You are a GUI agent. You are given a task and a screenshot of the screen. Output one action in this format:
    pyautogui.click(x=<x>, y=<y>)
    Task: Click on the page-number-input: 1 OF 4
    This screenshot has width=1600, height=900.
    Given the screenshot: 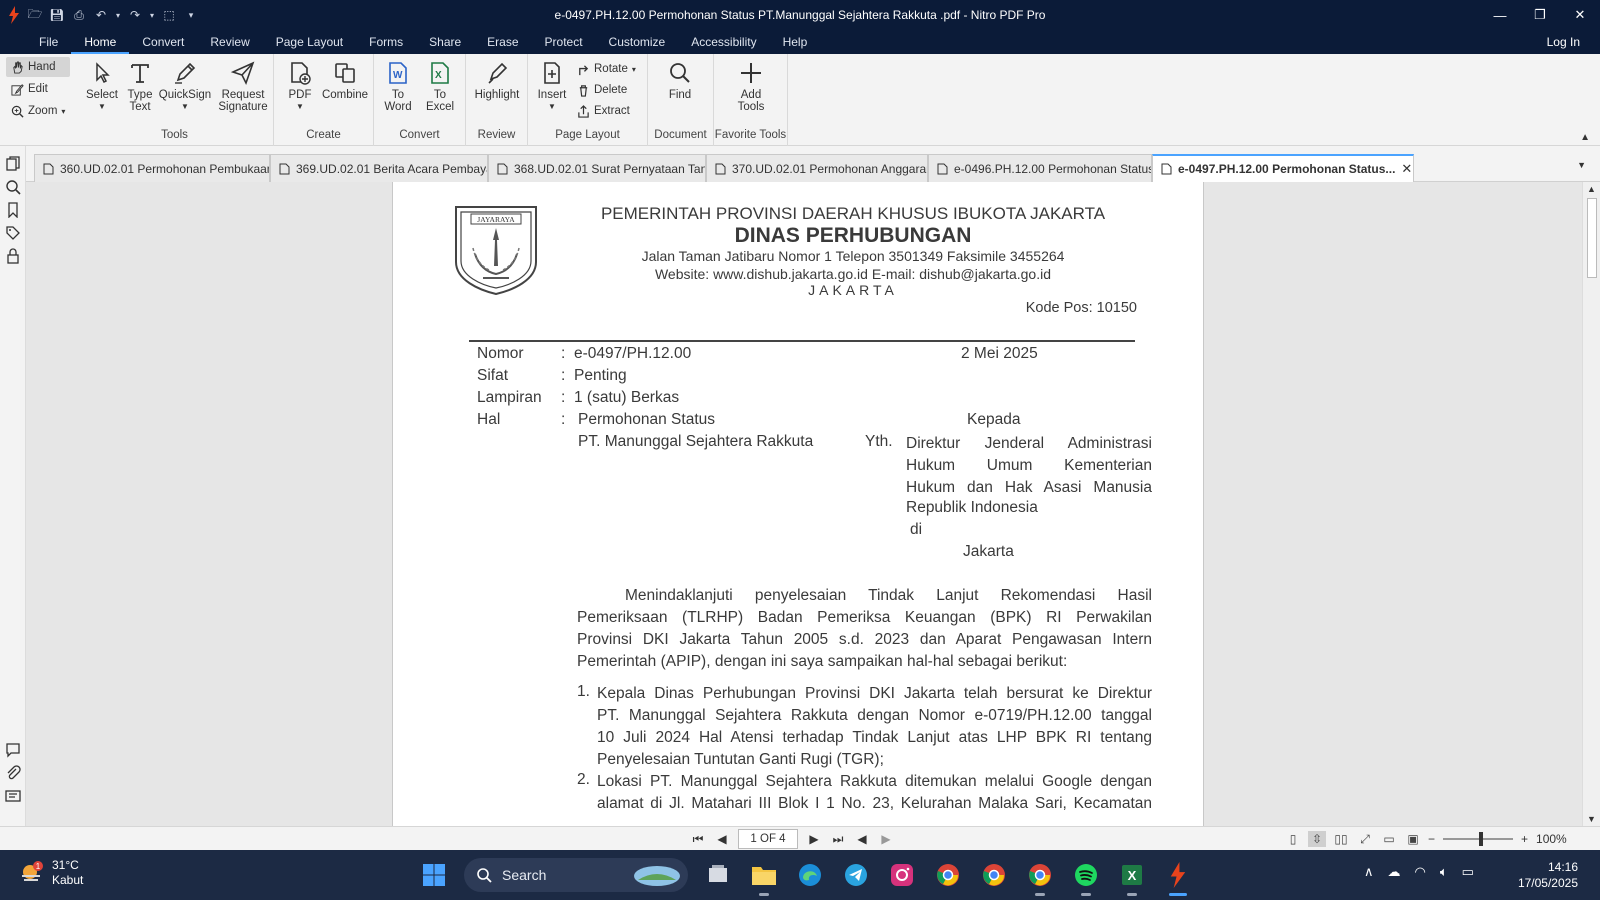 What is the action you would take?
    pyautogui.click(x=768, y=839)
    